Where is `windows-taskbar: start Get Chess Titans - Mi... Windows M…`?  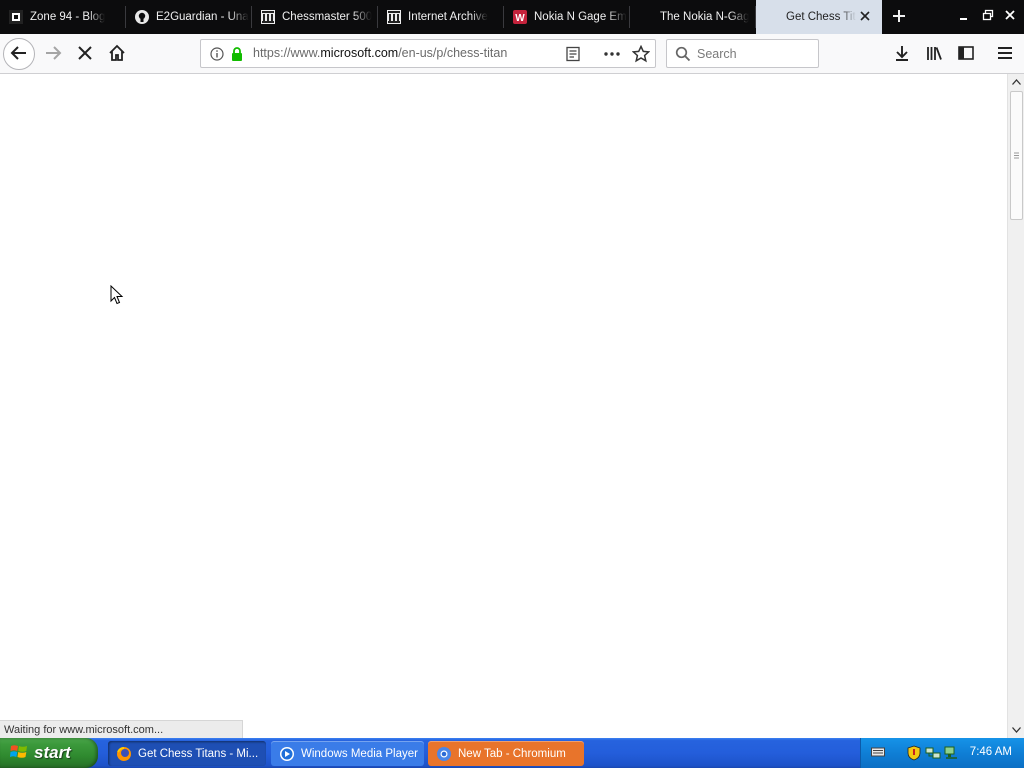 windows-taskbar: start Get Chess Titans - Mi... Windows M… is located at coordinates (512, 753).